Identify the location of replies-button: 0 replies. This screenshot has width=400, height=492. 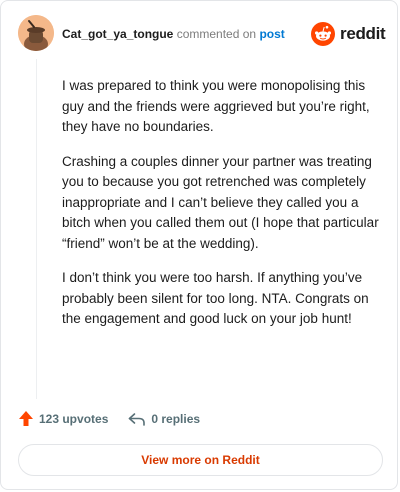
(164, 419).